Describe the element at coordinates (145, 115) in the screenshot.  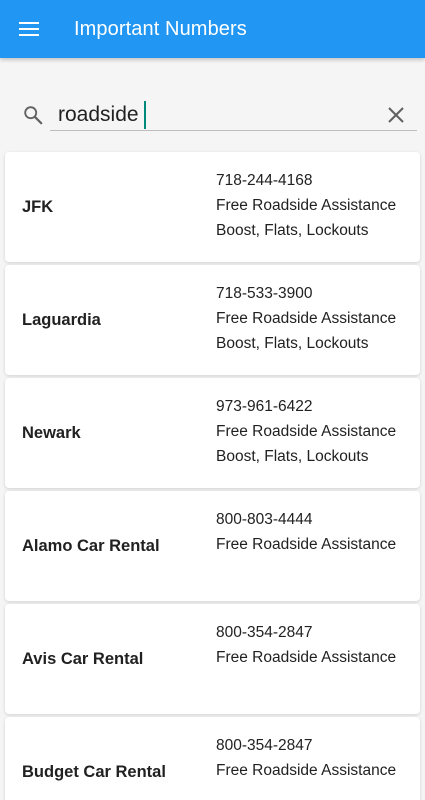
I see `text-cursor` at that location.